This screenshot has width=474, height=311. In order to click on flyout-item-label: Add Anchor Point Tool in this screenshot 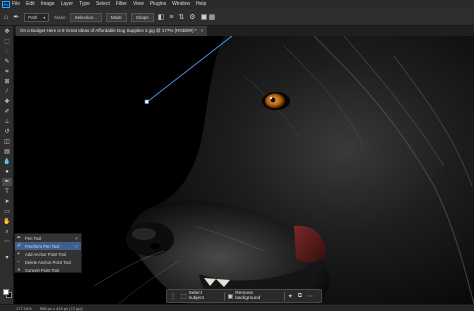, I will do `click(46, 254)`.